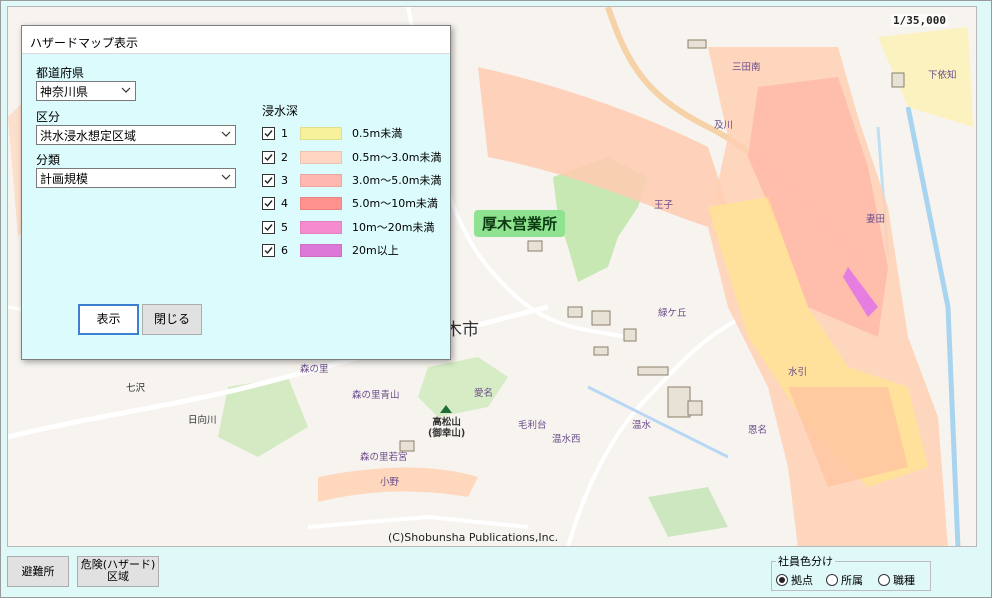  What do you see at coordinates (904, 580) in the screenshot?
I see `radio-label: 職種` at bounding box center [904, 580].